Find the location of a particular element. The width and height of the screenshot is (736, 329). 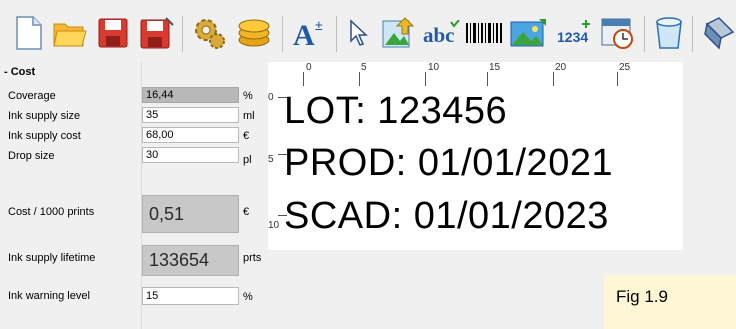

settings-icon is located at coordinates (209, 33).